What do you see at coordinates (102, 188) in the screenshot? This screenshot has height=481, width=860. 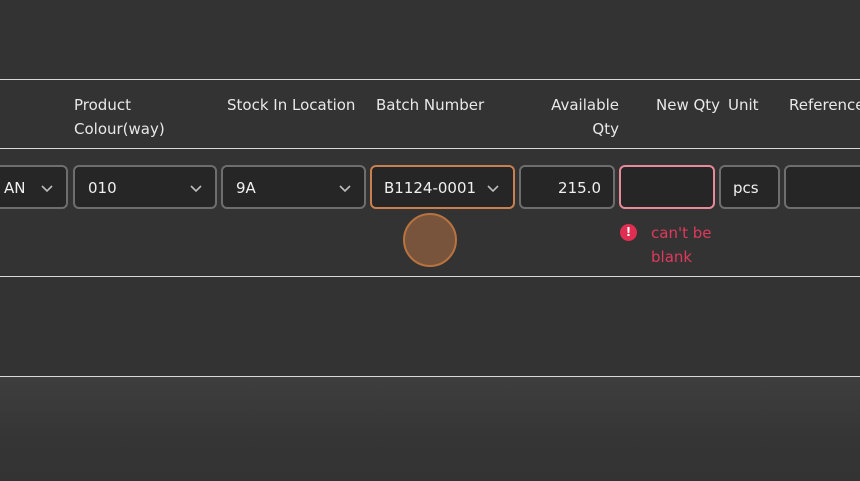 I see `colour-value: 010` at bounding box center [102, 188].